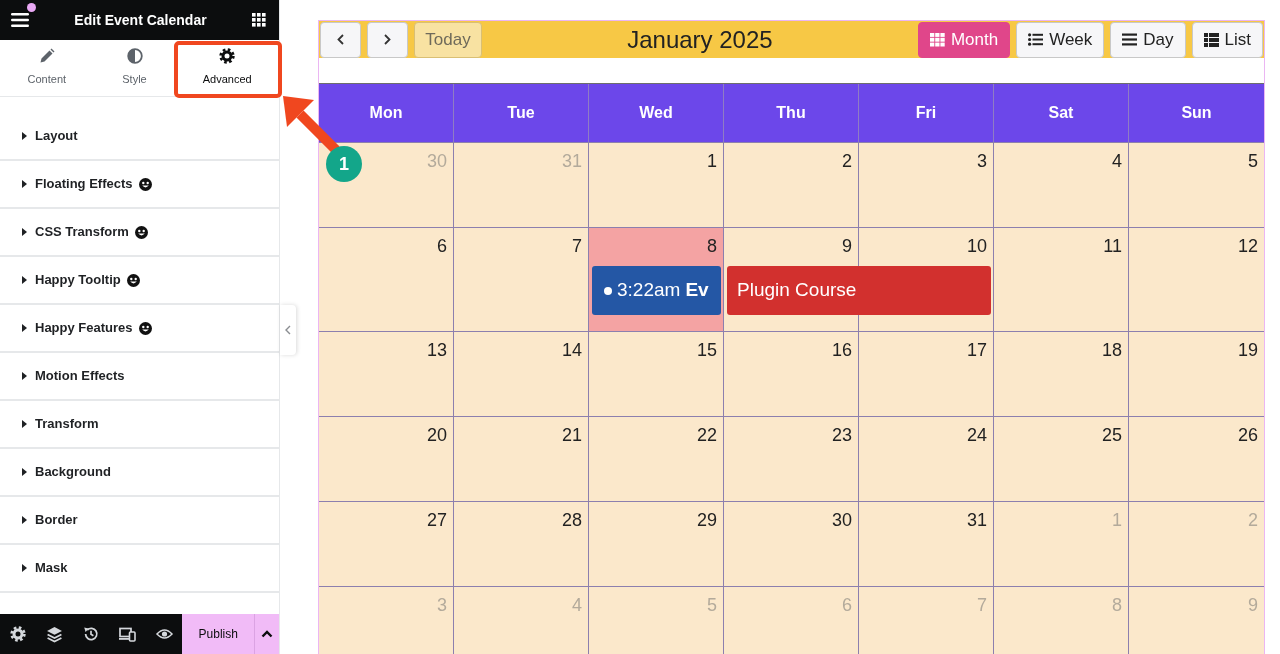 The width and height of the screenshot is (1280, 654). I want to click on day-number: 22, so click(706, 435).